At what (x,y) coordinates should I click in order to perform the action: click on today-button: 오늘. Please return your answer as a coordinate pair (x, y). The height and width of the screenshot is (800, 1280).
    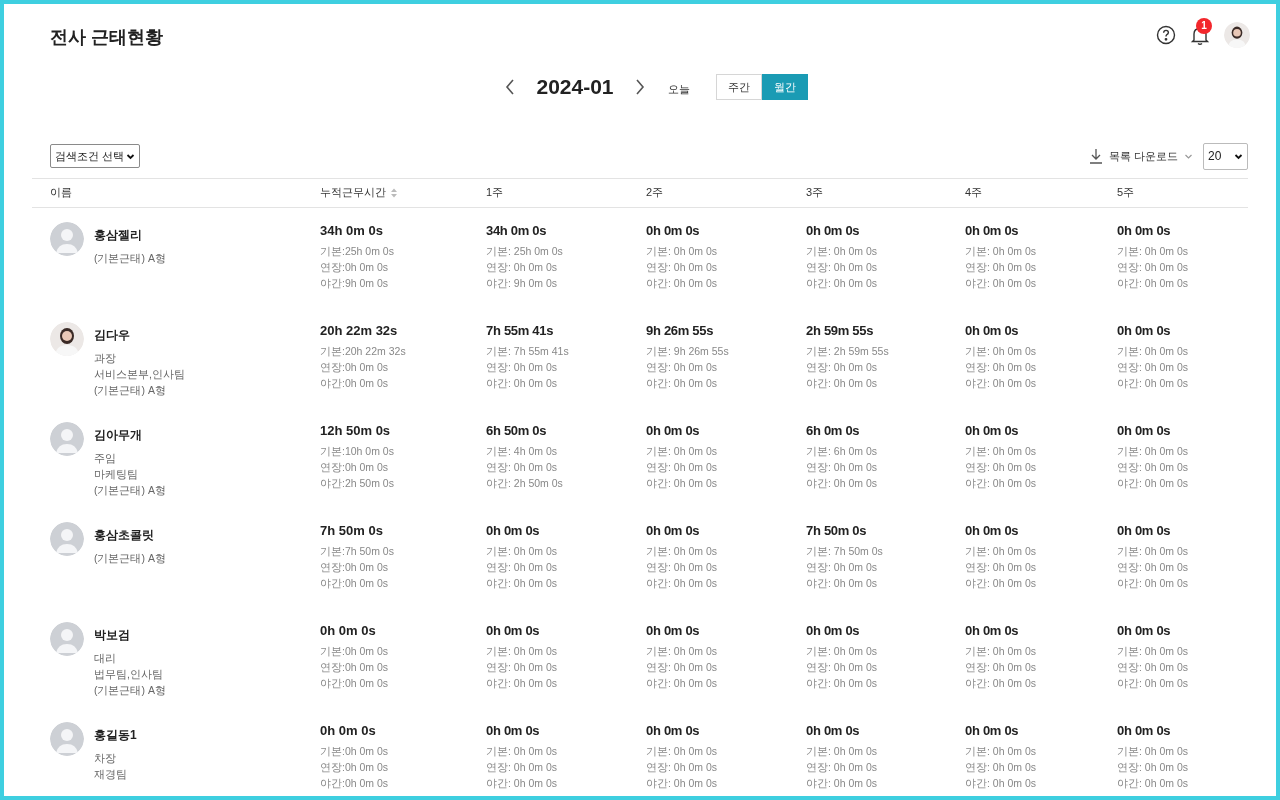
    Looking at the image, I should click on (678, 88).